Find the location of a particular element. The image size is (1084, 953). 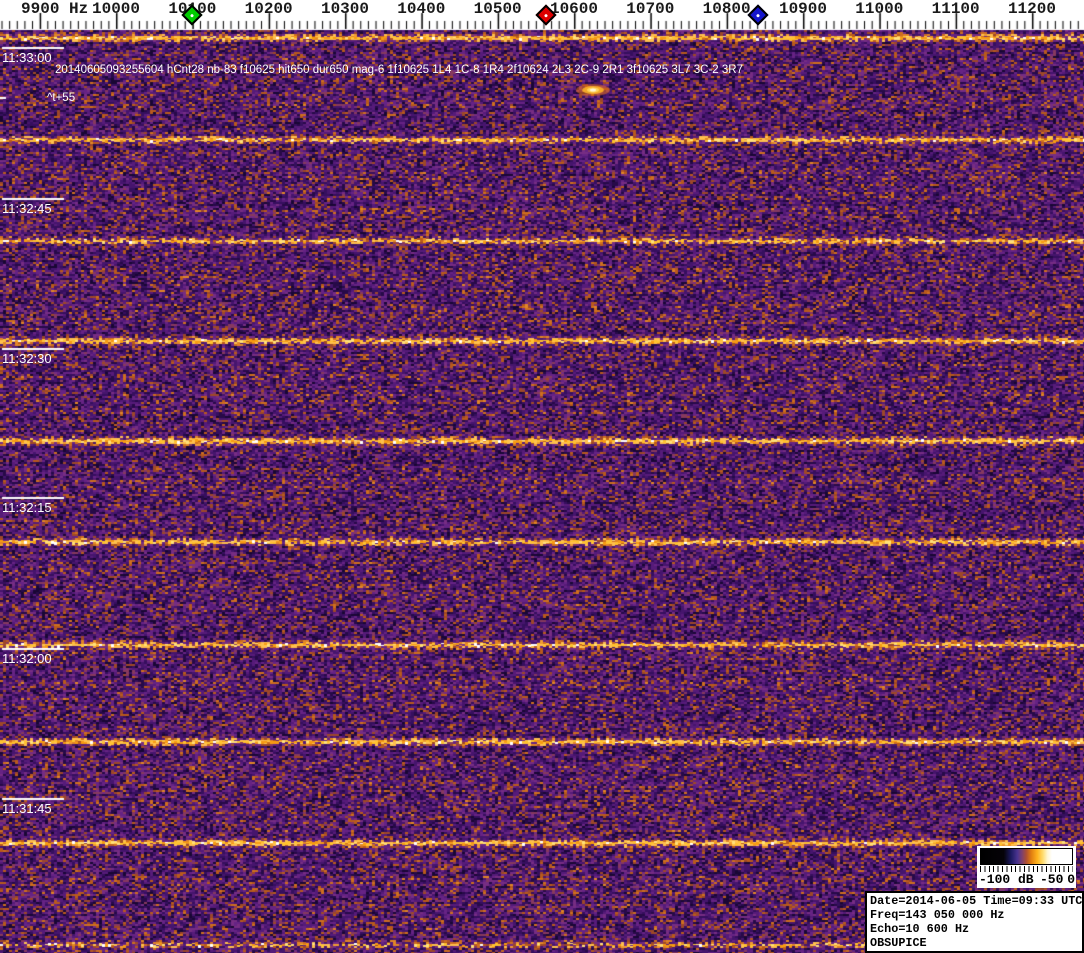

freq-axis-label: 10500 is located at coordinates (497, 9).